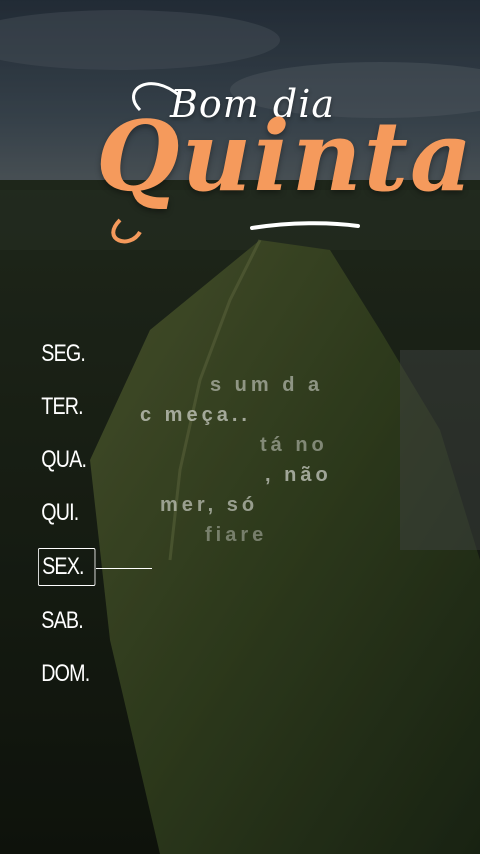  What do you see at coordinates (124, 568) in the screenshot?
I see `selected-day-connector` at bounding box center [124, 568].